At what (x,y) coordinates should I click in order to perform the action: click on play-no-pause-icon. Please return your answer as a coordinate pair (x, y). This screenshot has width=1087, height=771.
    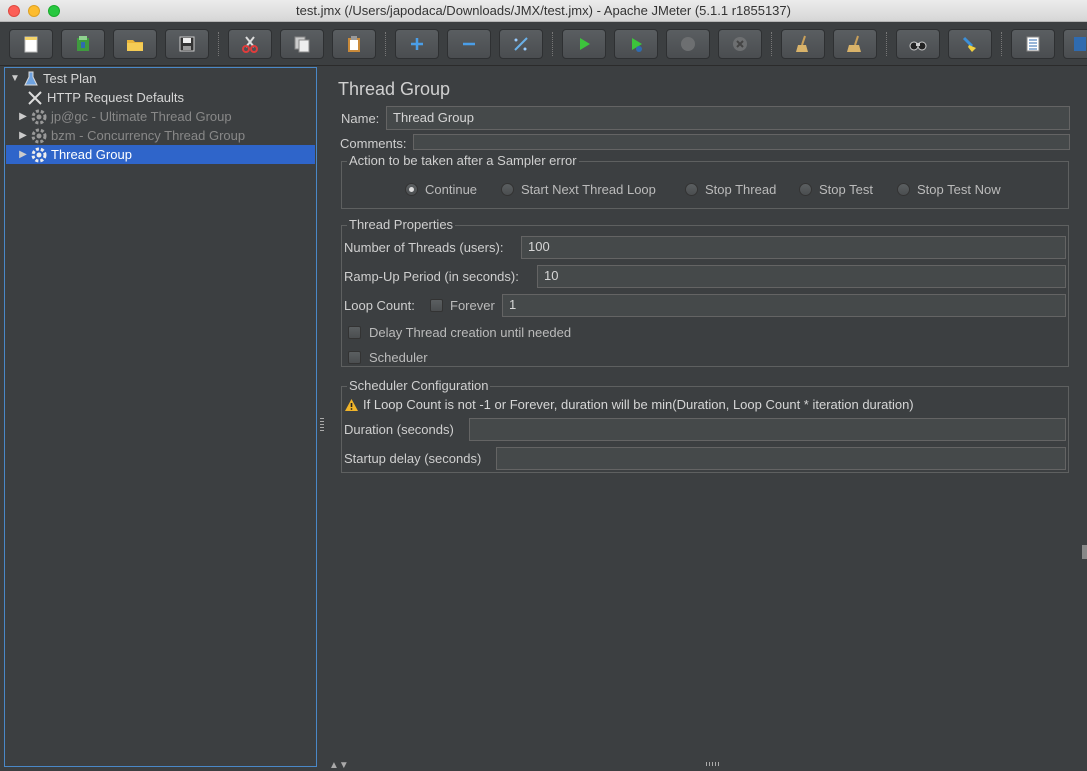
    Looking at the image, I should click on (637, 45).